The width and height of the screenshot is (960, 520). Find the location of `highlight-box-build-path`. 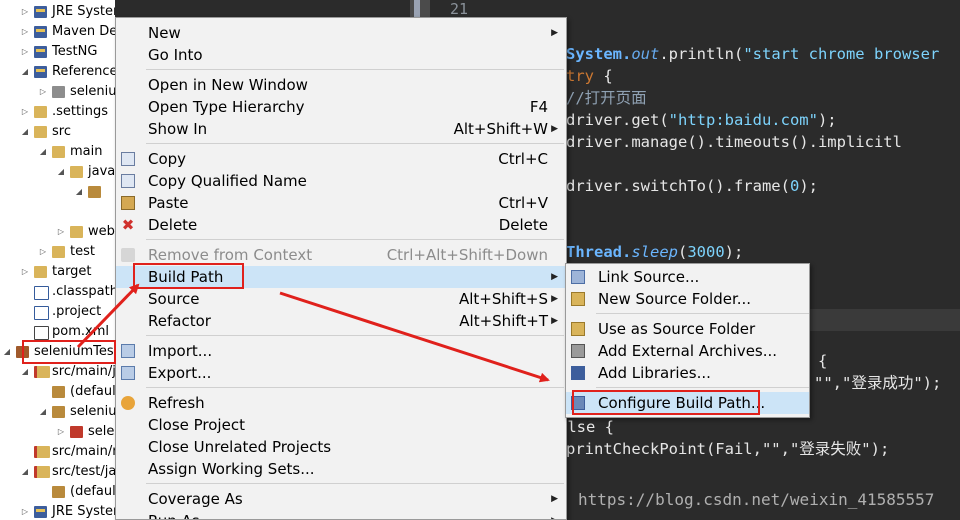

highlight-box-build-path is located at coordinates (188, 276).